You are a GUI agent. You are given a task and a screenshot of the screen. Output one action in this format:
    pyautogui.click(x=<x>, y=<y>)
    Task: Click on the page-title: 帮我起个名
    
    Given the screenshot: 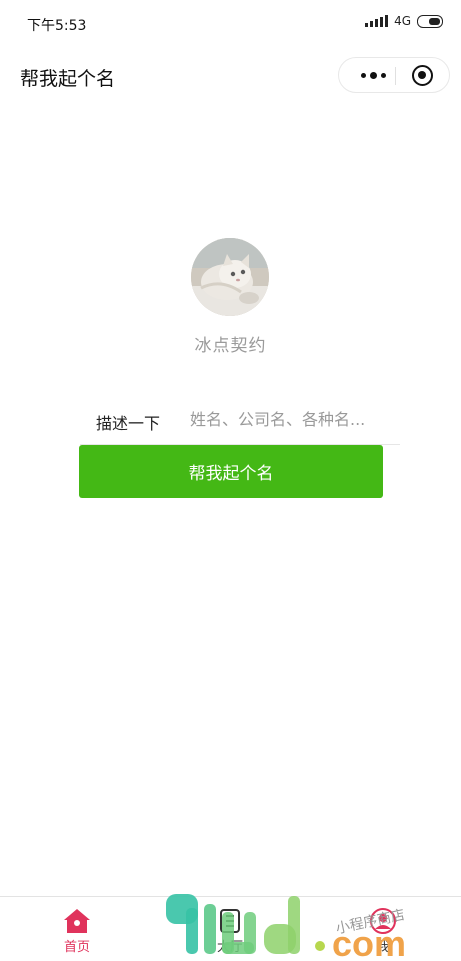 What is the action you would take?
    pyautogui.click(x=68, y=79)
    